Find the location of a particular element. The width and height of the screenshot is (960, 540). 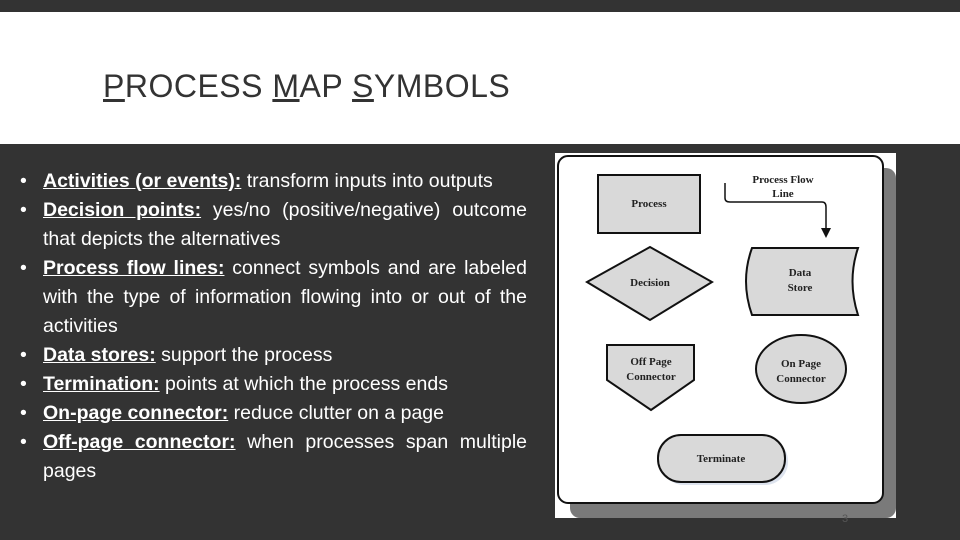

bullet-label: Decision points: is located at coordinates (122, 210).